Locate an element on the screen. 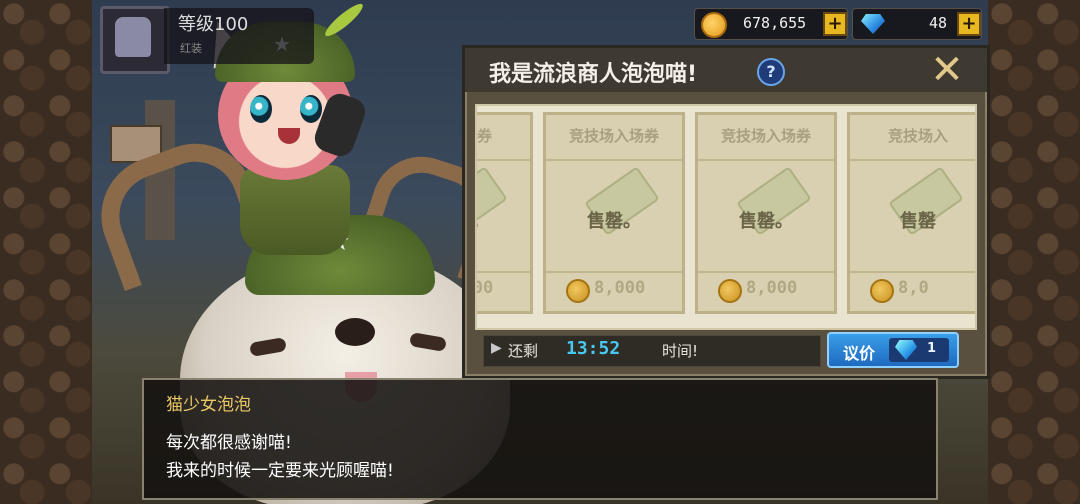 The image size is (1080, 504). shop-card: 场入场券 售罄。 8,000 is located at coordinates (504, 213).